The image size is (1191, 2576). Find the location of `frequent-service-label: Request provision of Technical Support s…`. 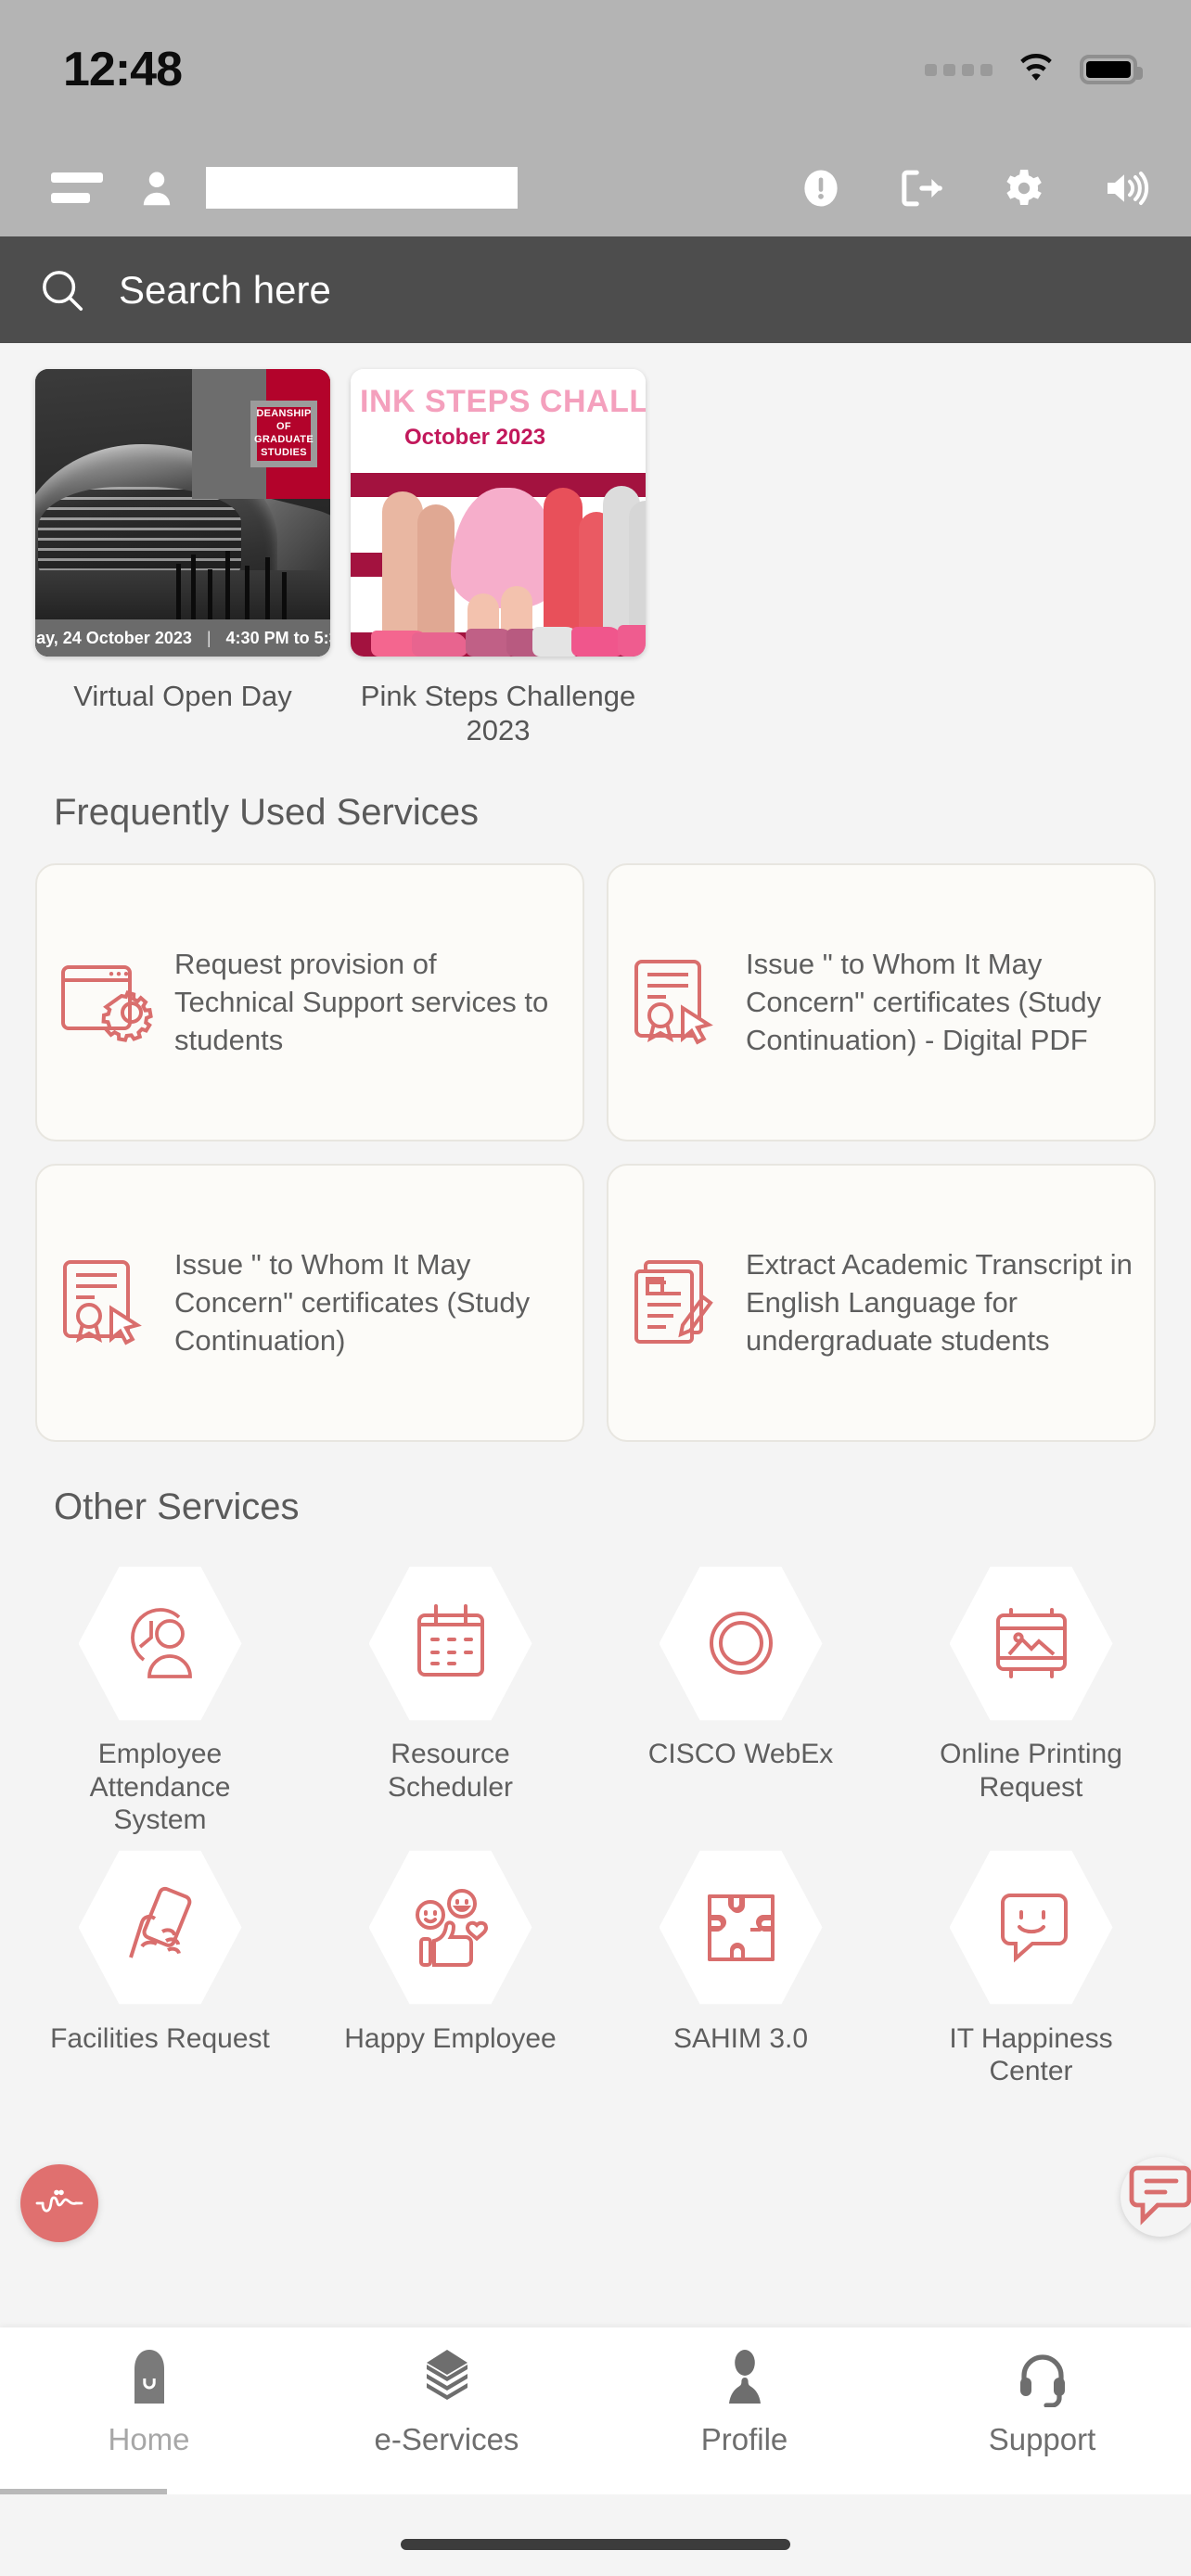

frequent-service-label: Request provision of Technical Support s… is located at coordinates (361, 1002).